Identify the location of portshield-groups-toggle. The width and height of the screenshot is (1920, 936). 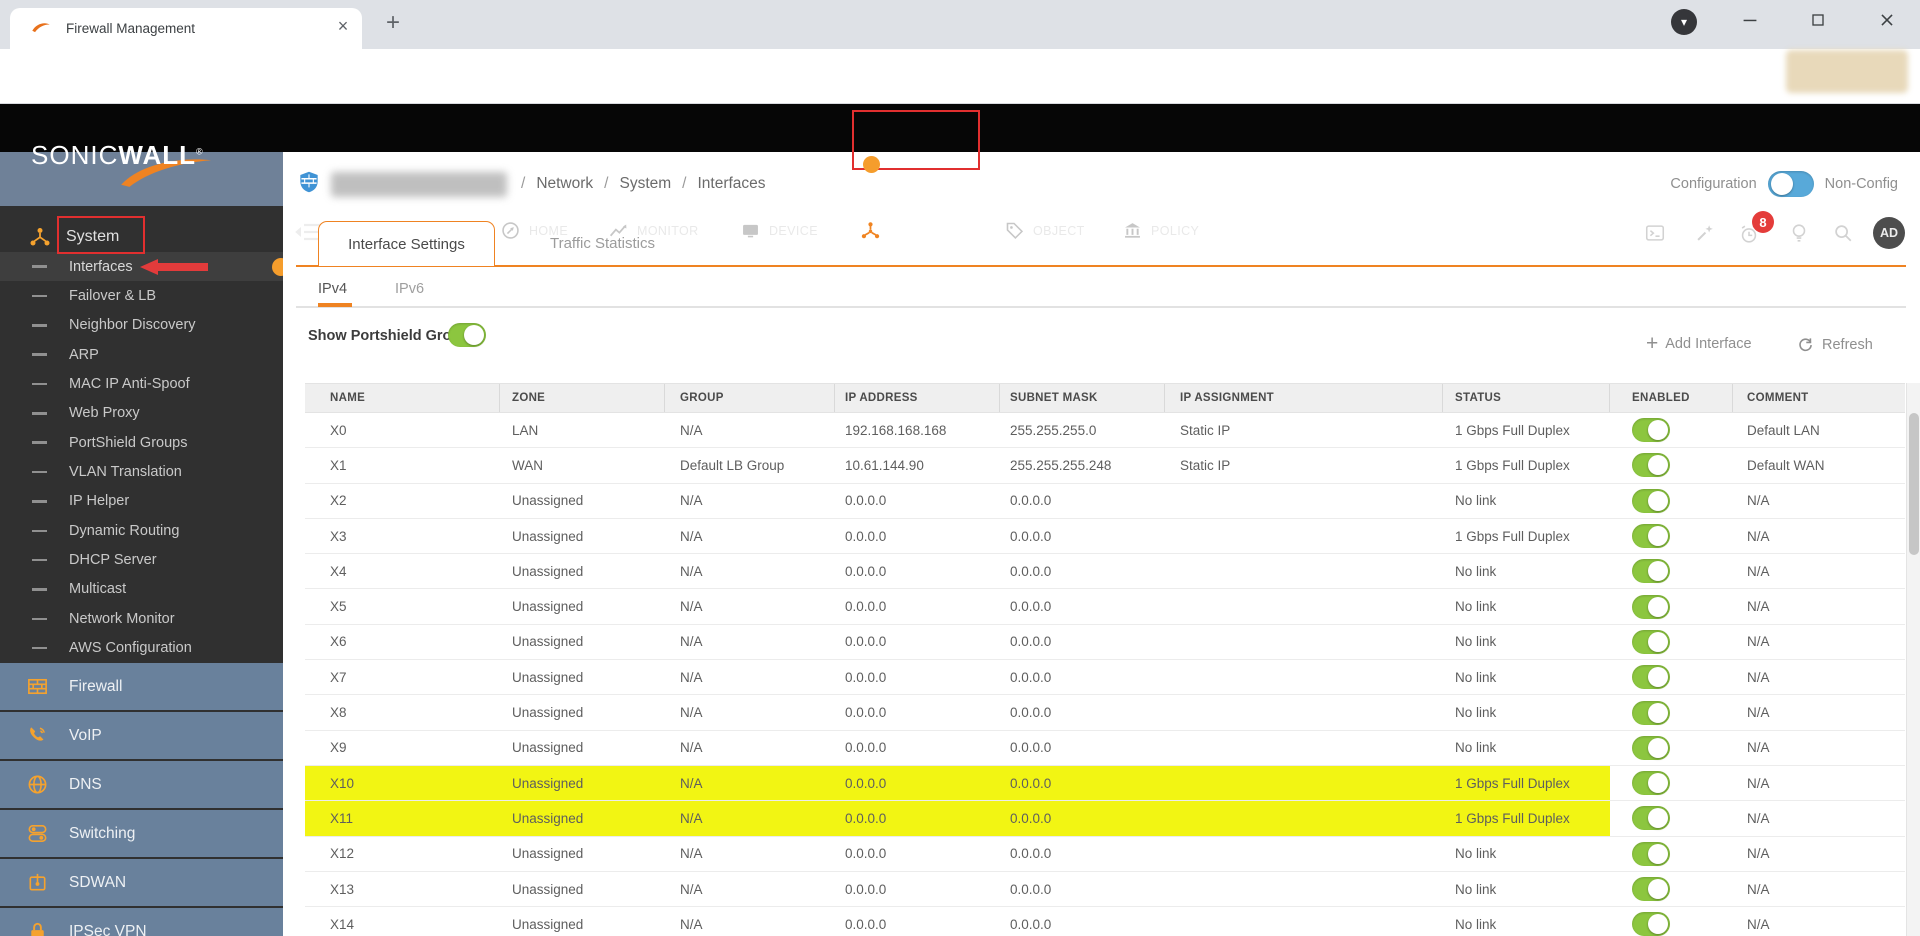
(467, 335).